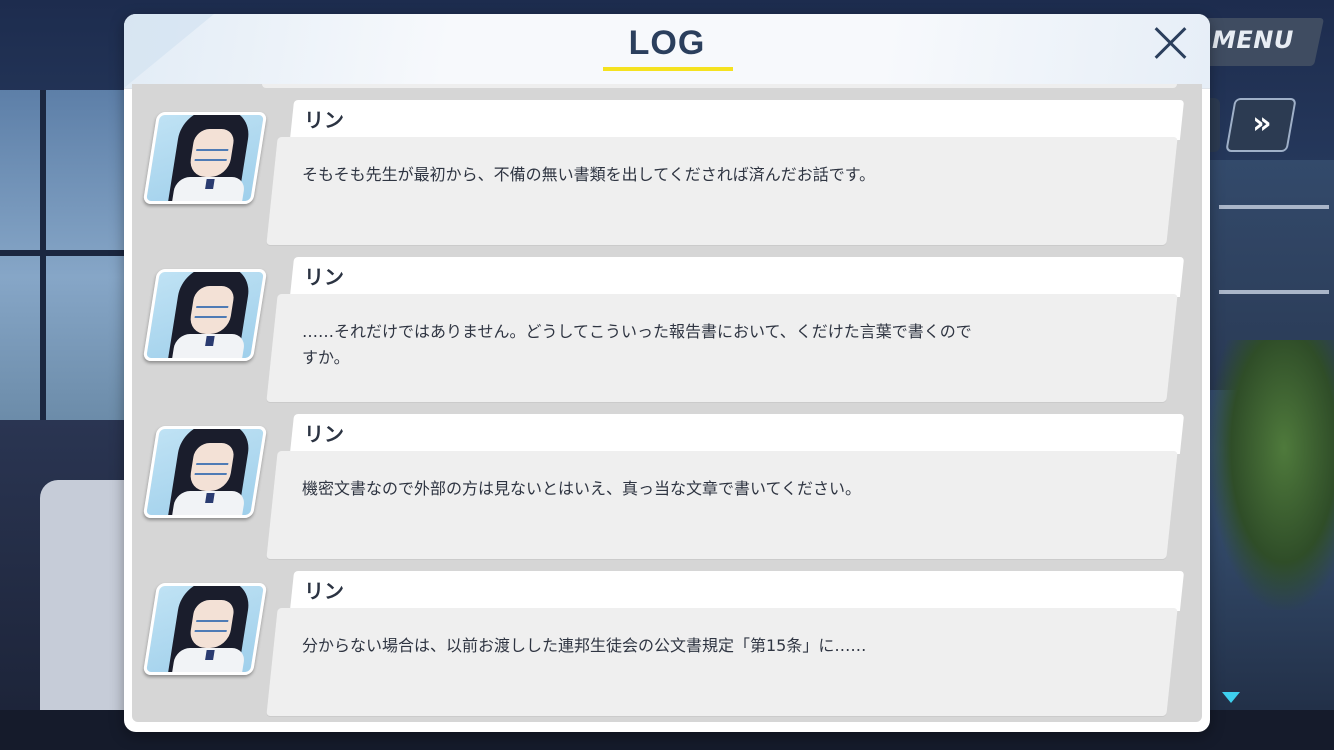 The width and height of the screenshot is (1334, 750). What do you see at coordinates (70, 260) in the screenshot?
I see `background-window` at bounding box center [70, 260].